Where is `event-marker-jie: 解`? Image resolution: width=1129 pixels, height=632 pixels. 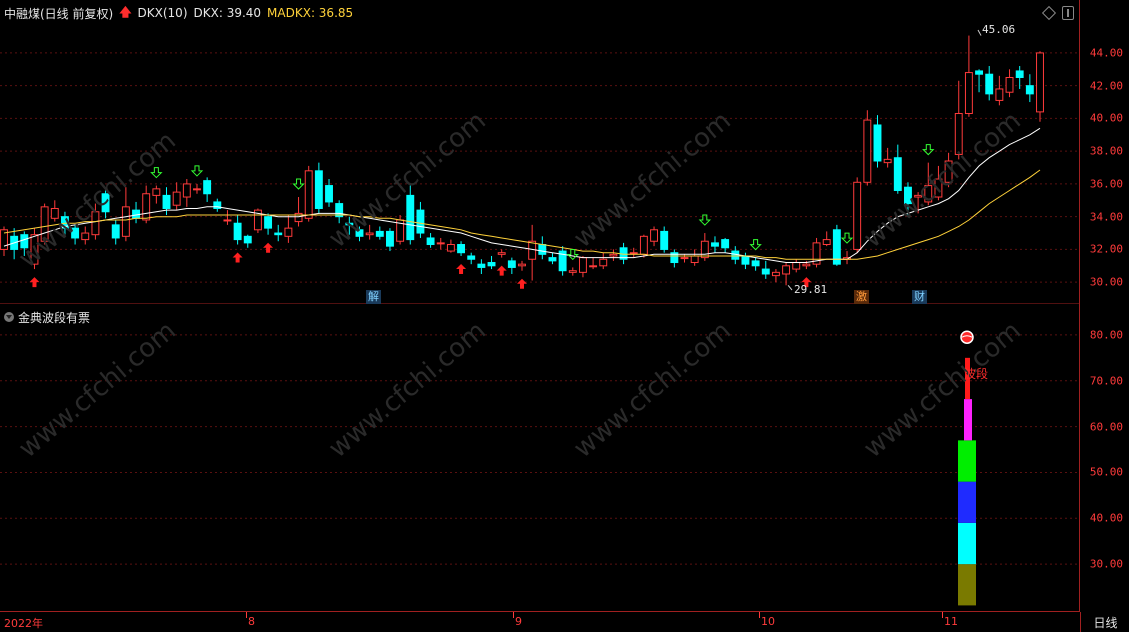
event-marker-jie: 解 is located at coordinates (373, 297).